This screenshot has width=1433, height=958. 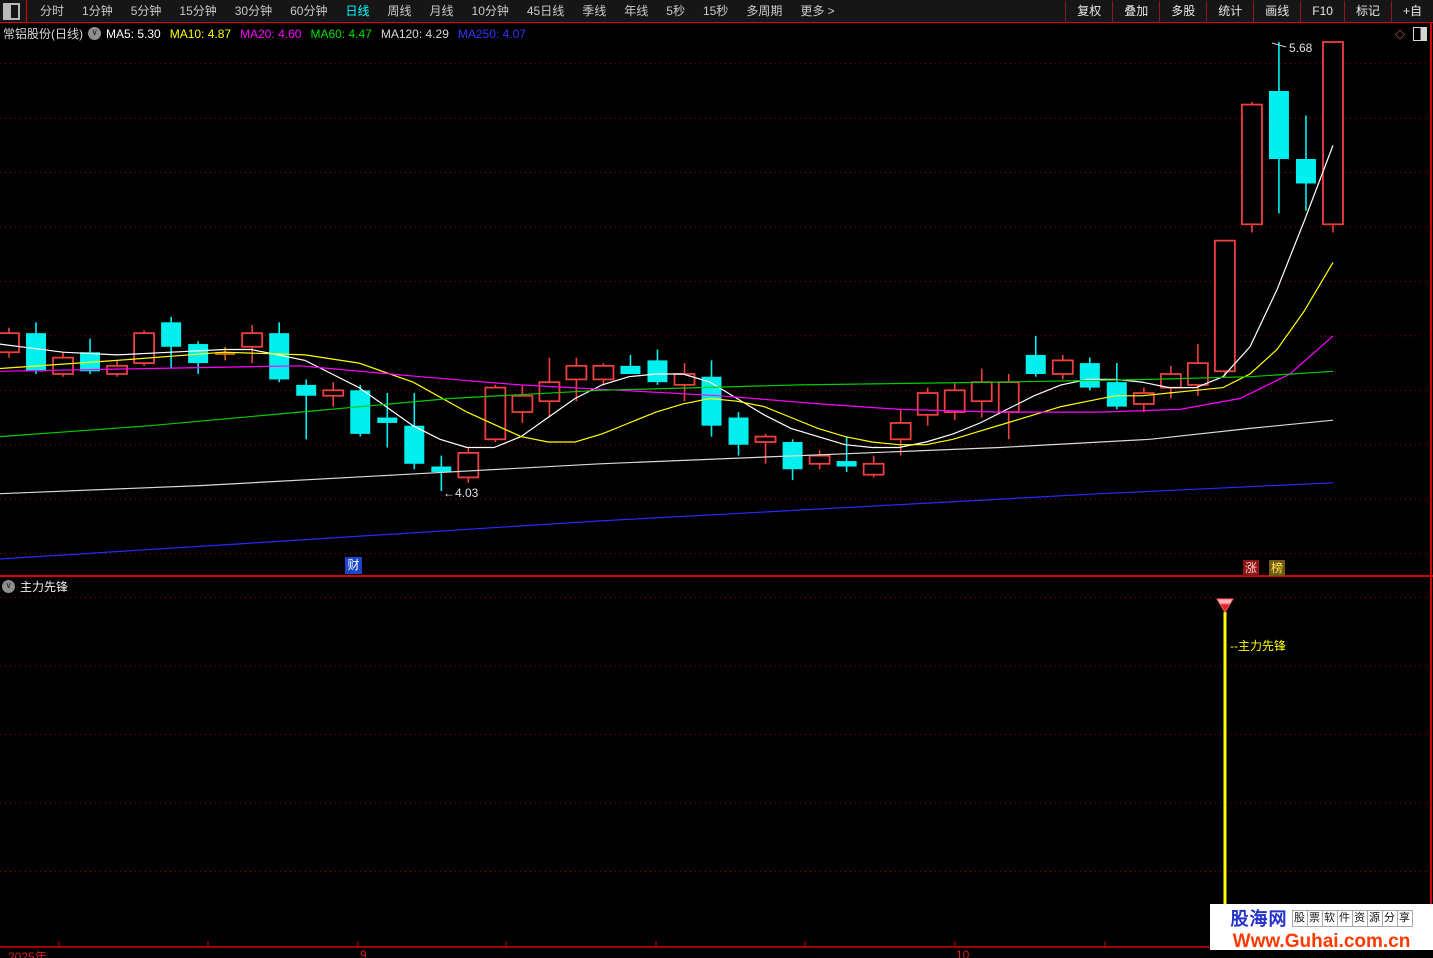 What do you see at coordinates (200, 33) in the screenshot?
I see `ma-value-label: MA10: 4.87` at bounding box center [200, 33].